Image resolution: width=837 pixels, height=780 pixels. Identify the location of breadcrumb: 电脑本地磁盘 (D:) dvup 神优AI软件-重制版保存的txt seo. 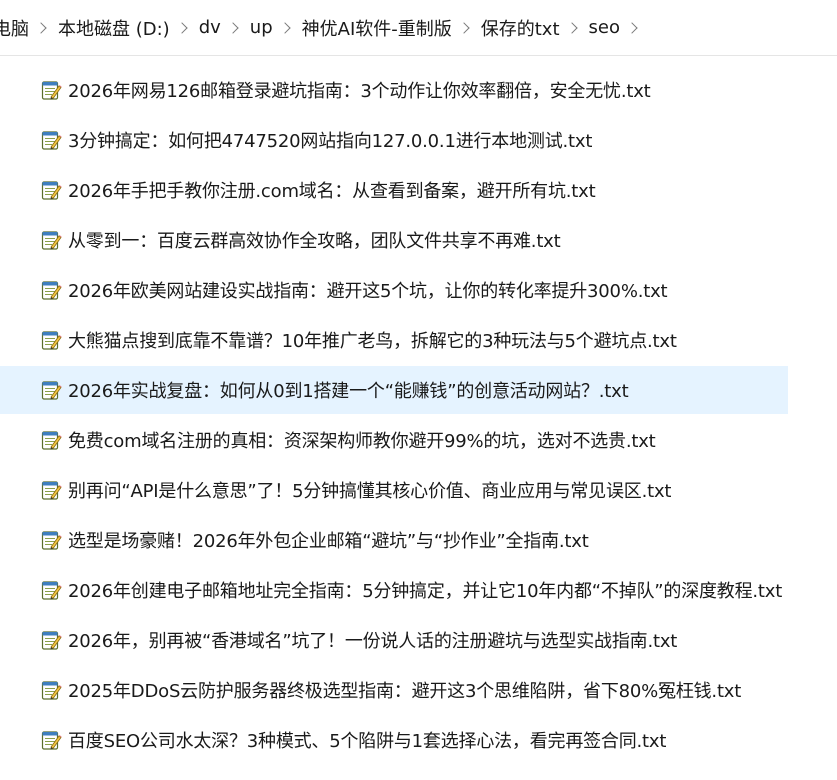
(323, 28).